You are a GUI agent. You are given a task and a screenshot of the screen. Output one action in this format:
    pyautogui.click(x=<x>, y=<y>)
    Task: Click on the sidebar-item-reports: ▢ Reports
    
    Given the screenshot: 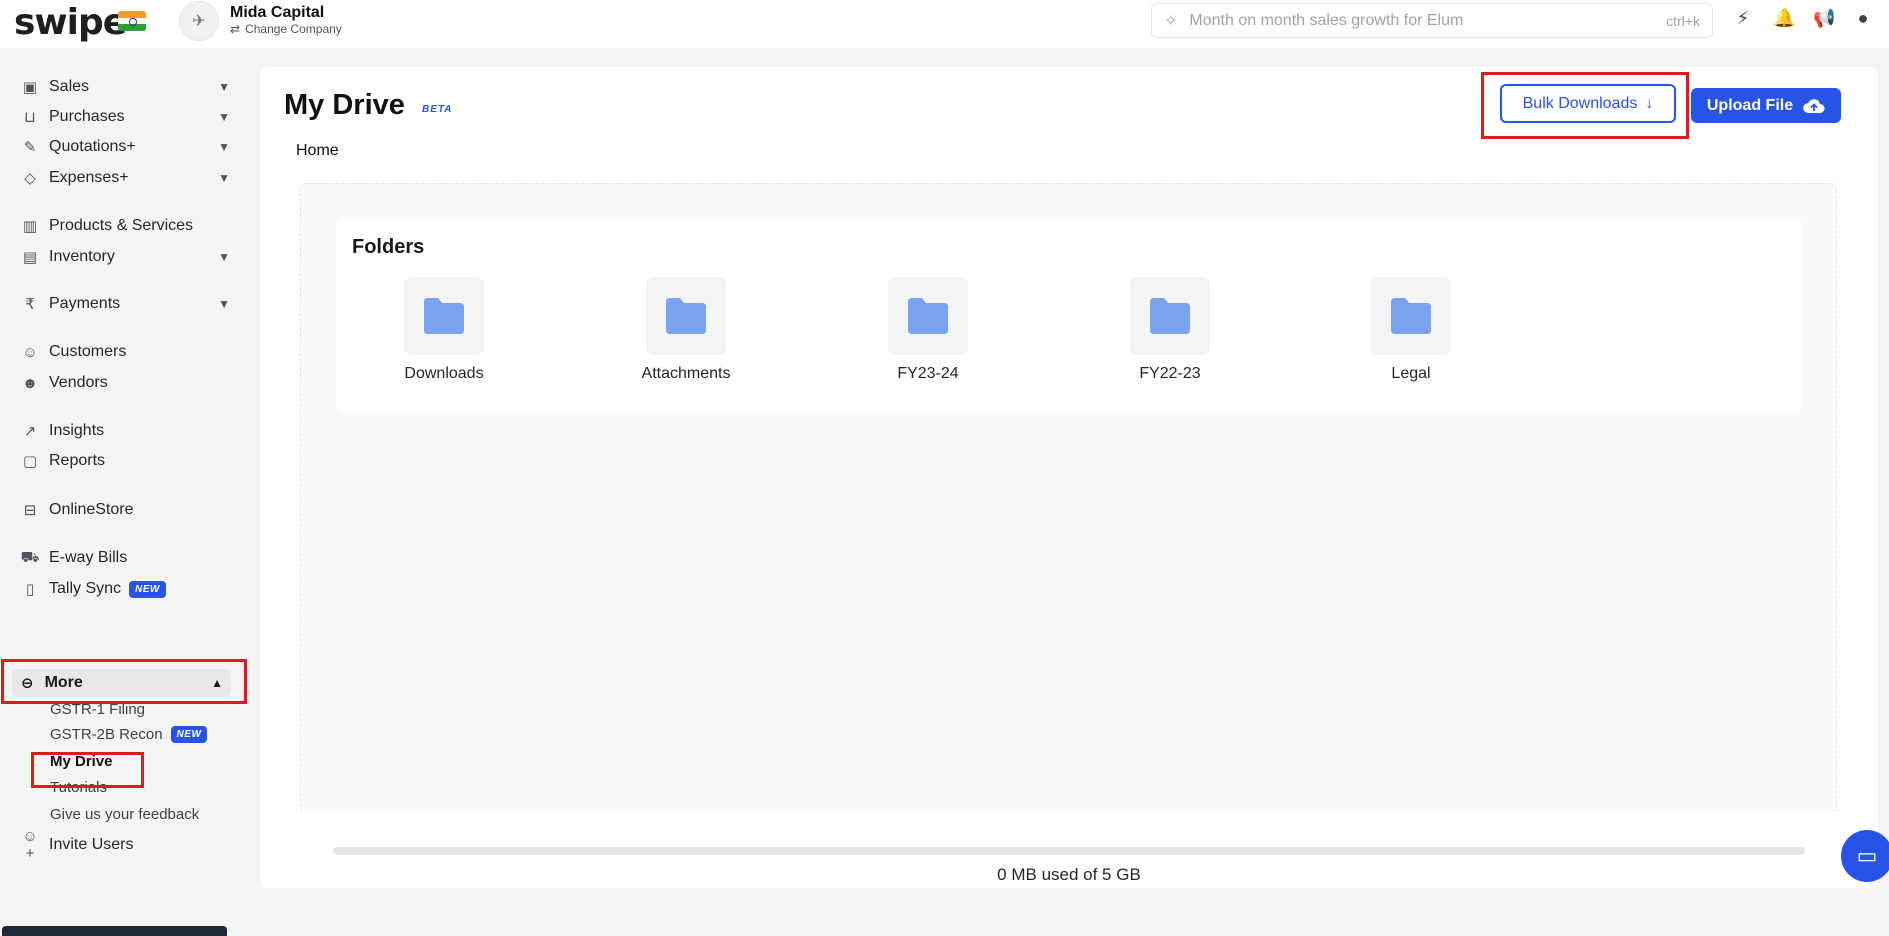 What is the action you would take?
    pyautogui.click(x=125, y=461)
    